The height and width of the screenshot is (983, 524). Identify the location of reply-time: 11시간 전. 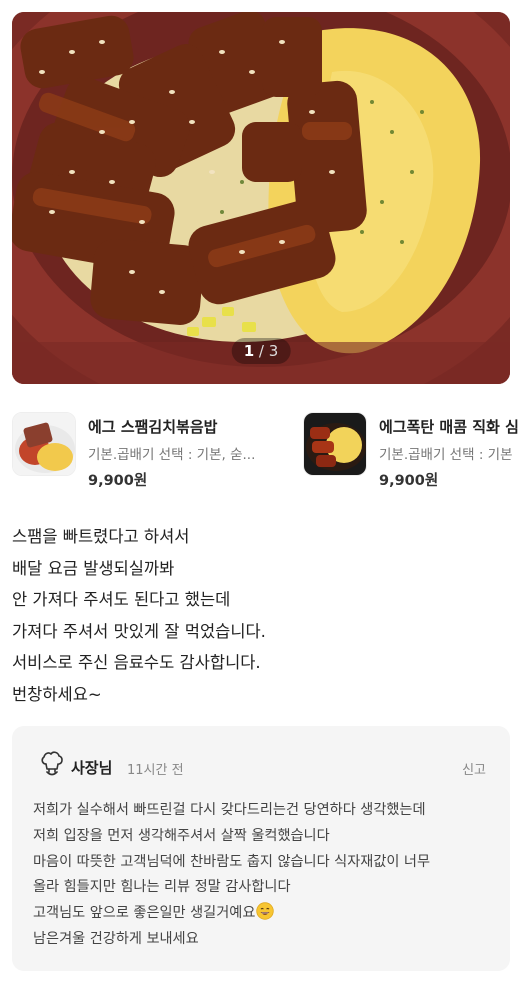
(155, 770).